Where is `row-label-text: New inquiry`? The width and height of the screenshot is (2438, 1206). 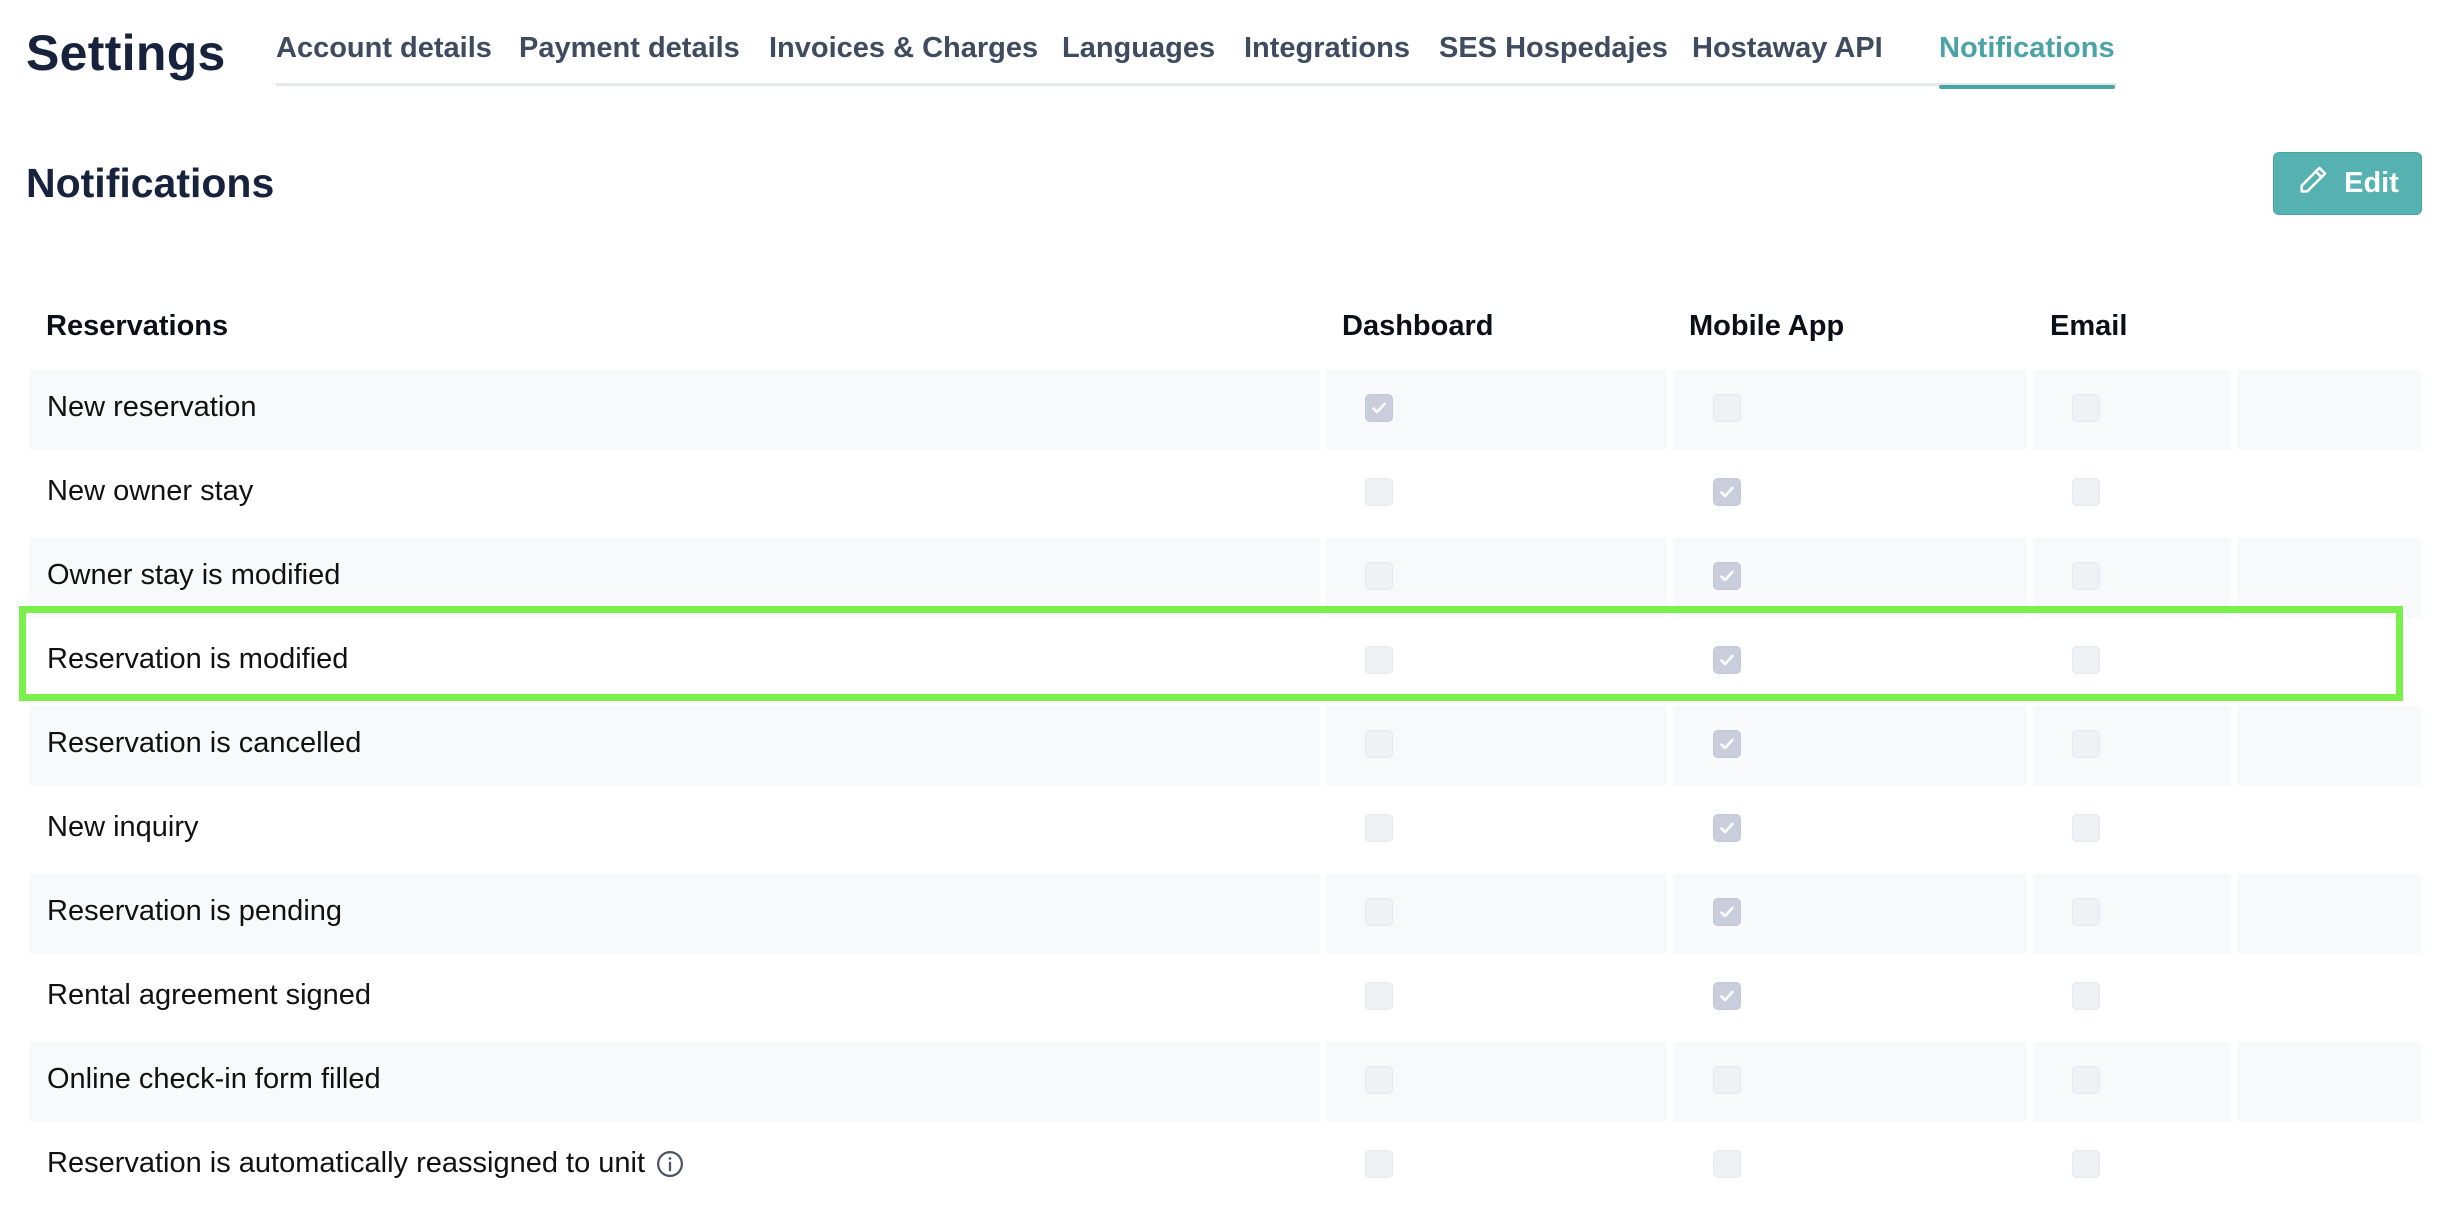 row-label-text: New inquiry is located at coordinates (123, 827).